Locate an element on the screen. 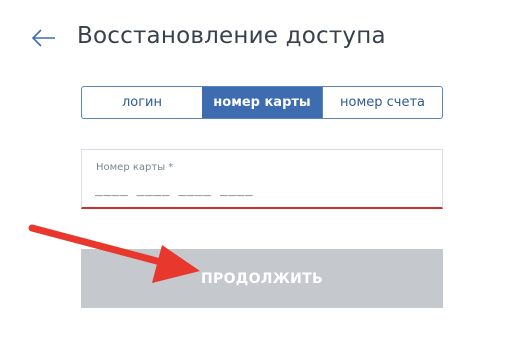 This screenshot has width=506, height=338. continue-button: ПРОДОЛЖИТЬ is located at coordinates (262, 278).